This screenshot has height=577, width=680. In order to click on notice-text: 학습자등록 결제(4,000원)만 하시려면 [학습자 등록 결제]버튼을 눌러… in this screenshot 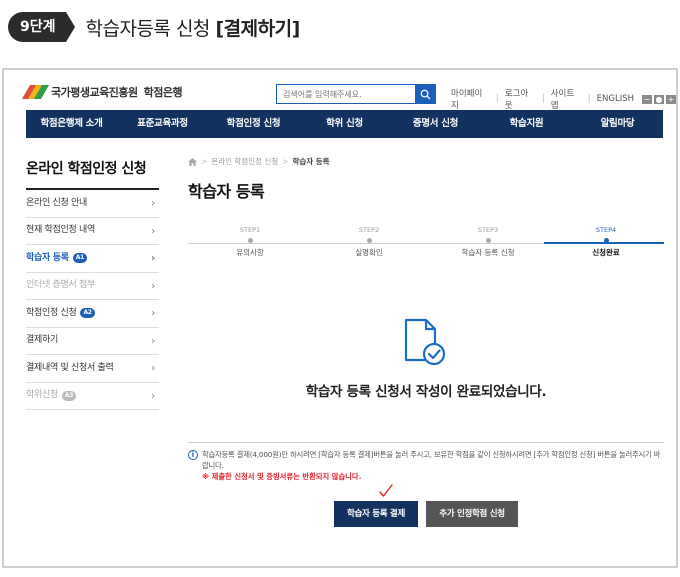, I will do `click(431, 460)`.